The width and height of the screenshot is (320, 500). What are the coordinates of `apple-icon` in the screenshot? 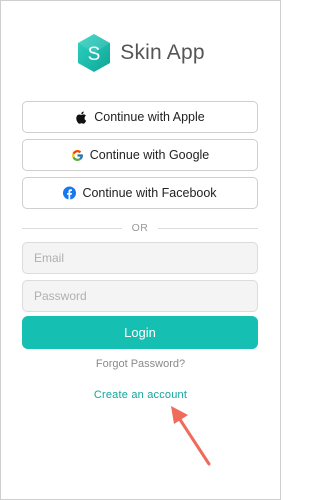 It's located at (81, 117).